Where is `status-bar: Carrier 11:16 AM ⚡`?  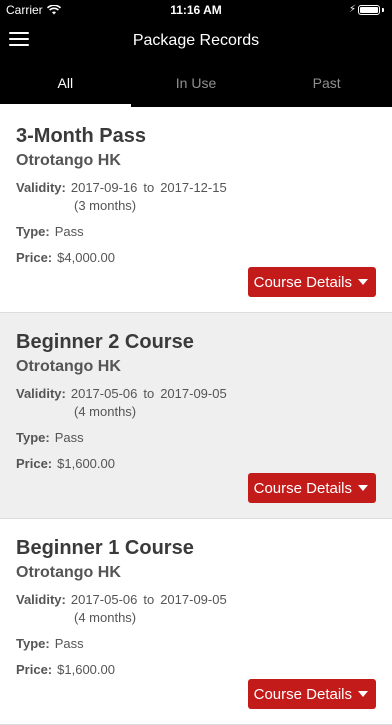 status-bar: Carrier 11:16 AM ⚡ is located at coordinates (196, 10).